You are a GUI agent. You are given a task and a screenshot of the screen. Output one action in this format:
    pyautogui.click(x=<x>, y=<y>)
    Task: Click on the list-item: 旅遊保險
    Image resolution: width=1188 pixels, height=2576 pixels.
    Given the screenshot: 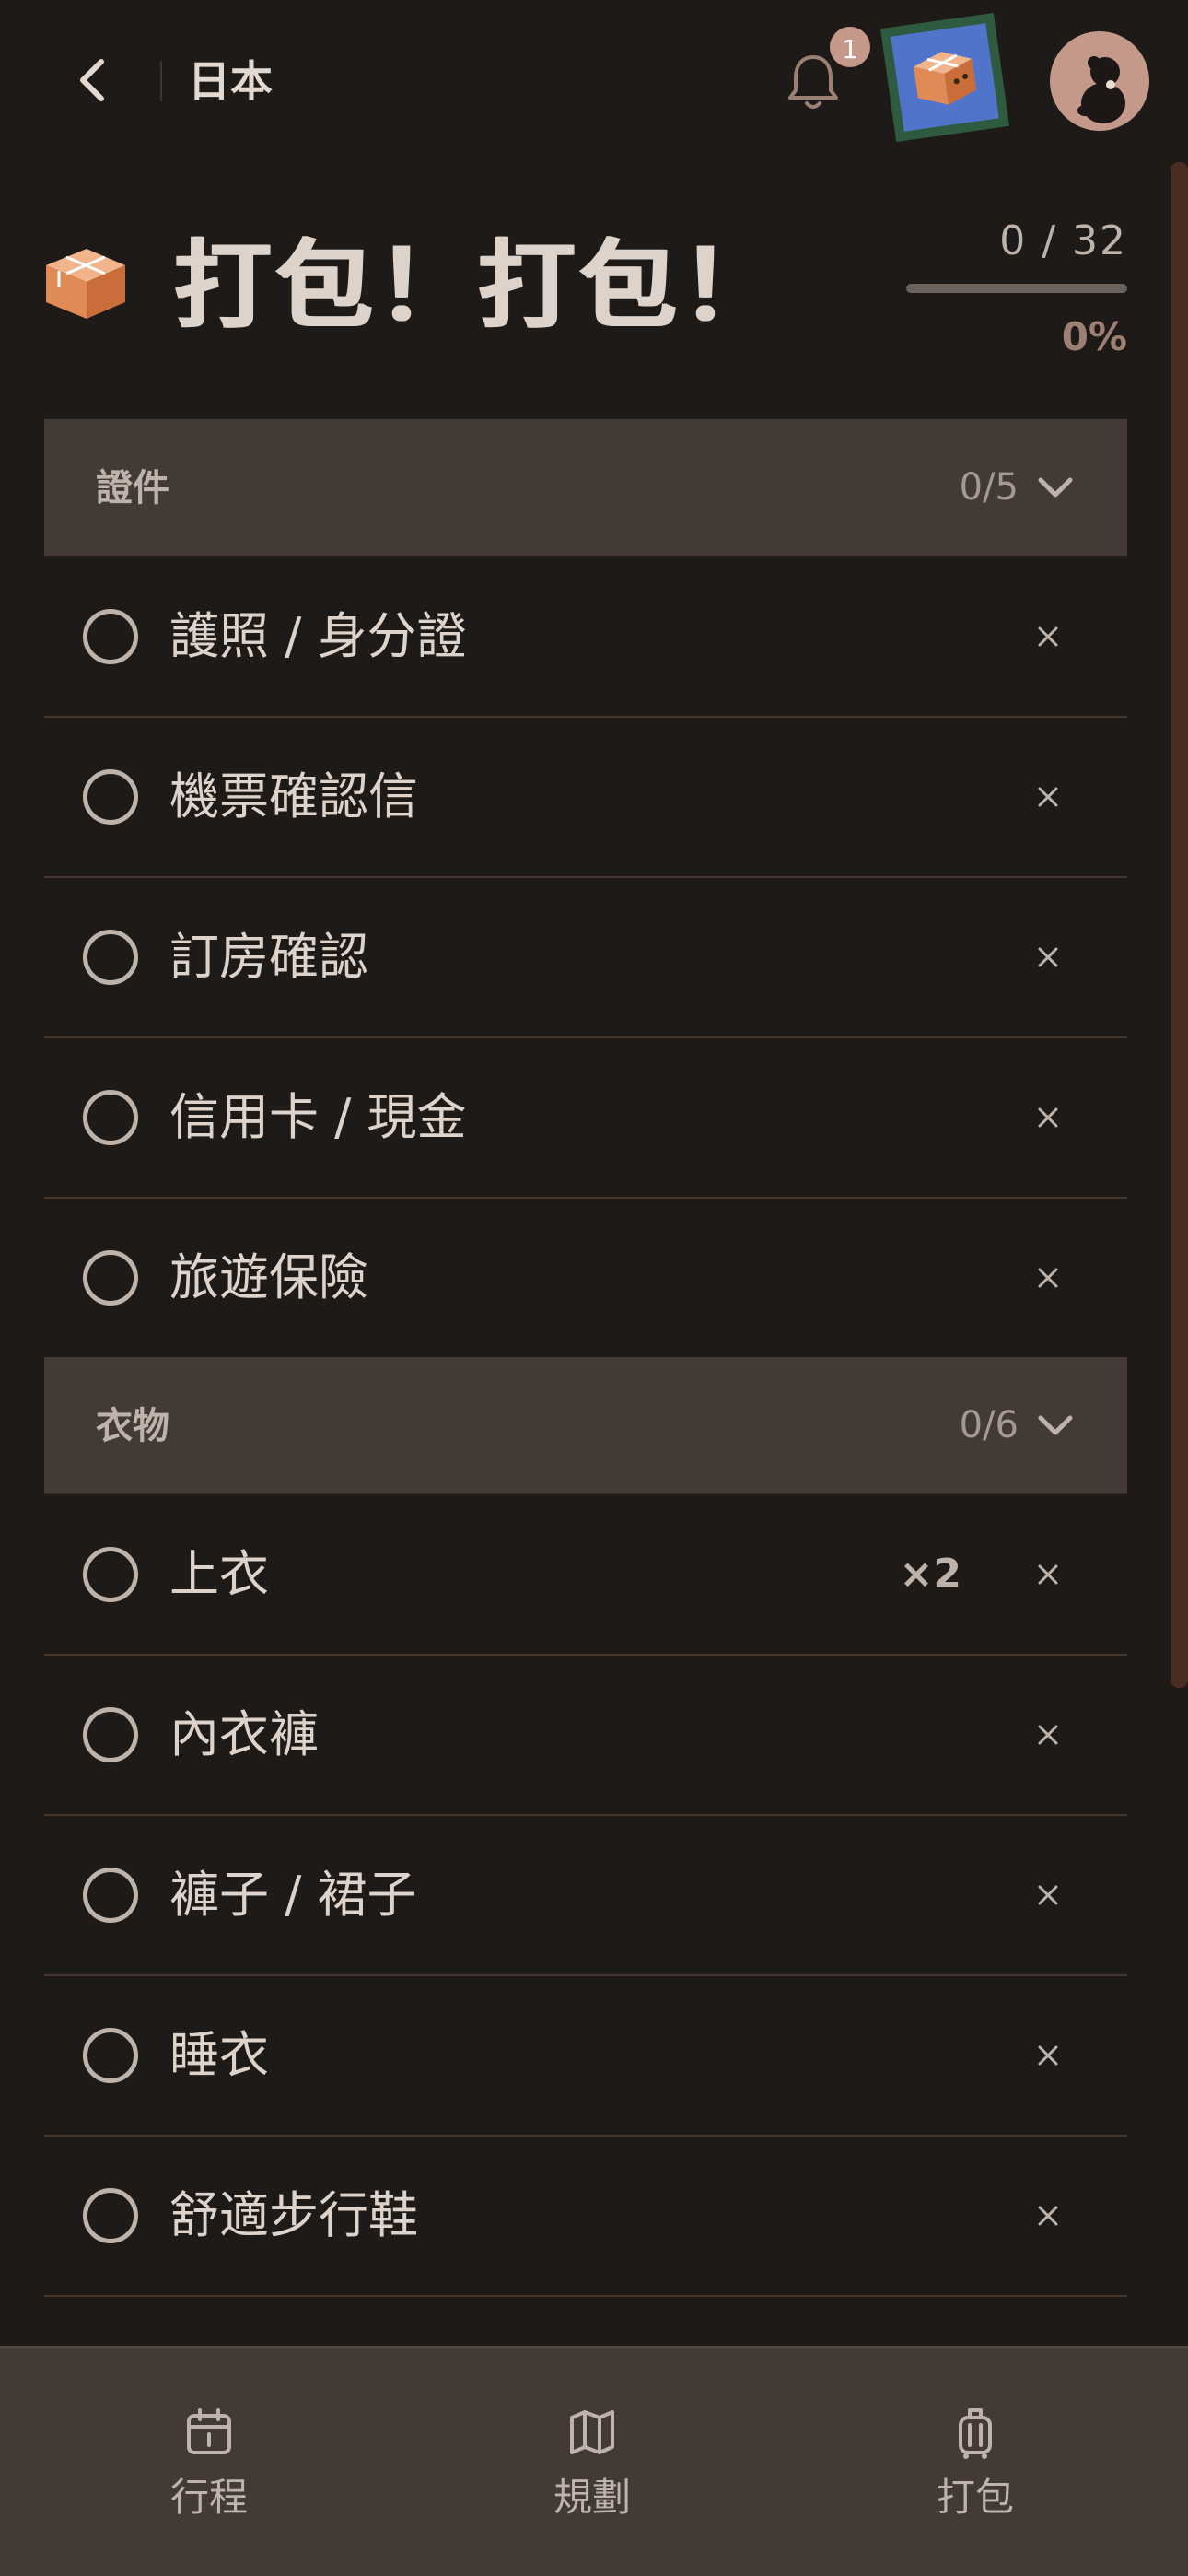 What is the action you would take?
    pyautogui.click(x=585, y=1278)
    